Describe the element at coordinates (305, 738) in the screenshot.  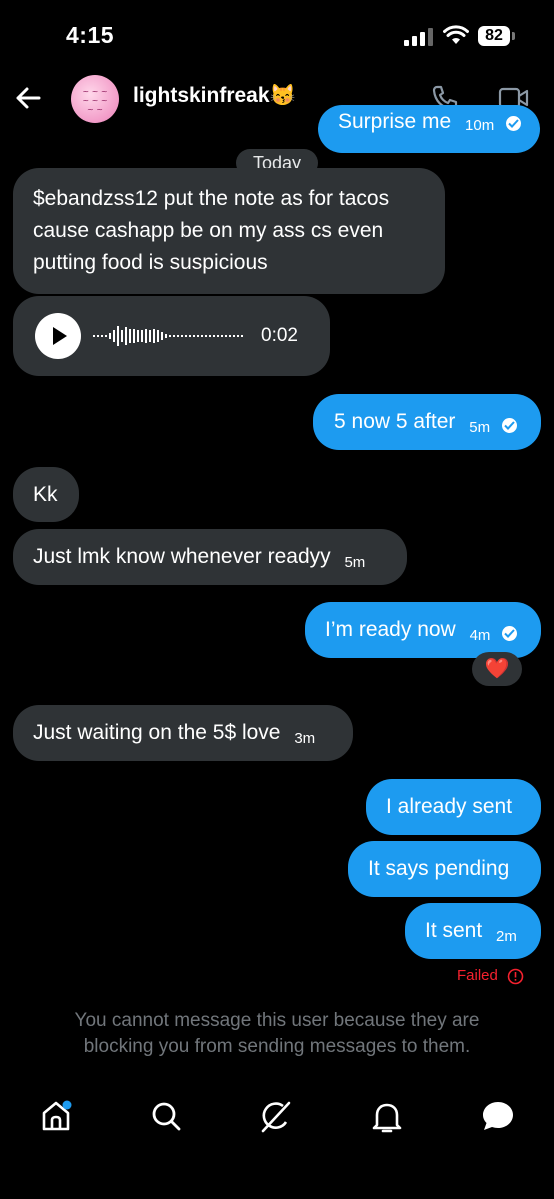
I see `message-time: 3m` at that location.